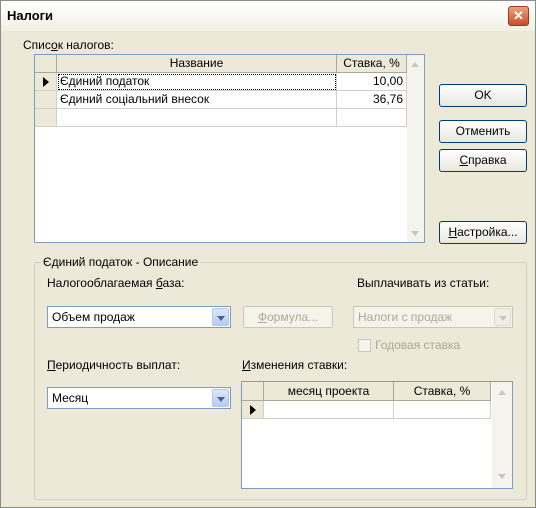 This screenshot has height=508, width=536. Describe the element at coordinates (121, 262) in the screenshot. I see `description-group-title: Єдиний податок - Описание` at that location.